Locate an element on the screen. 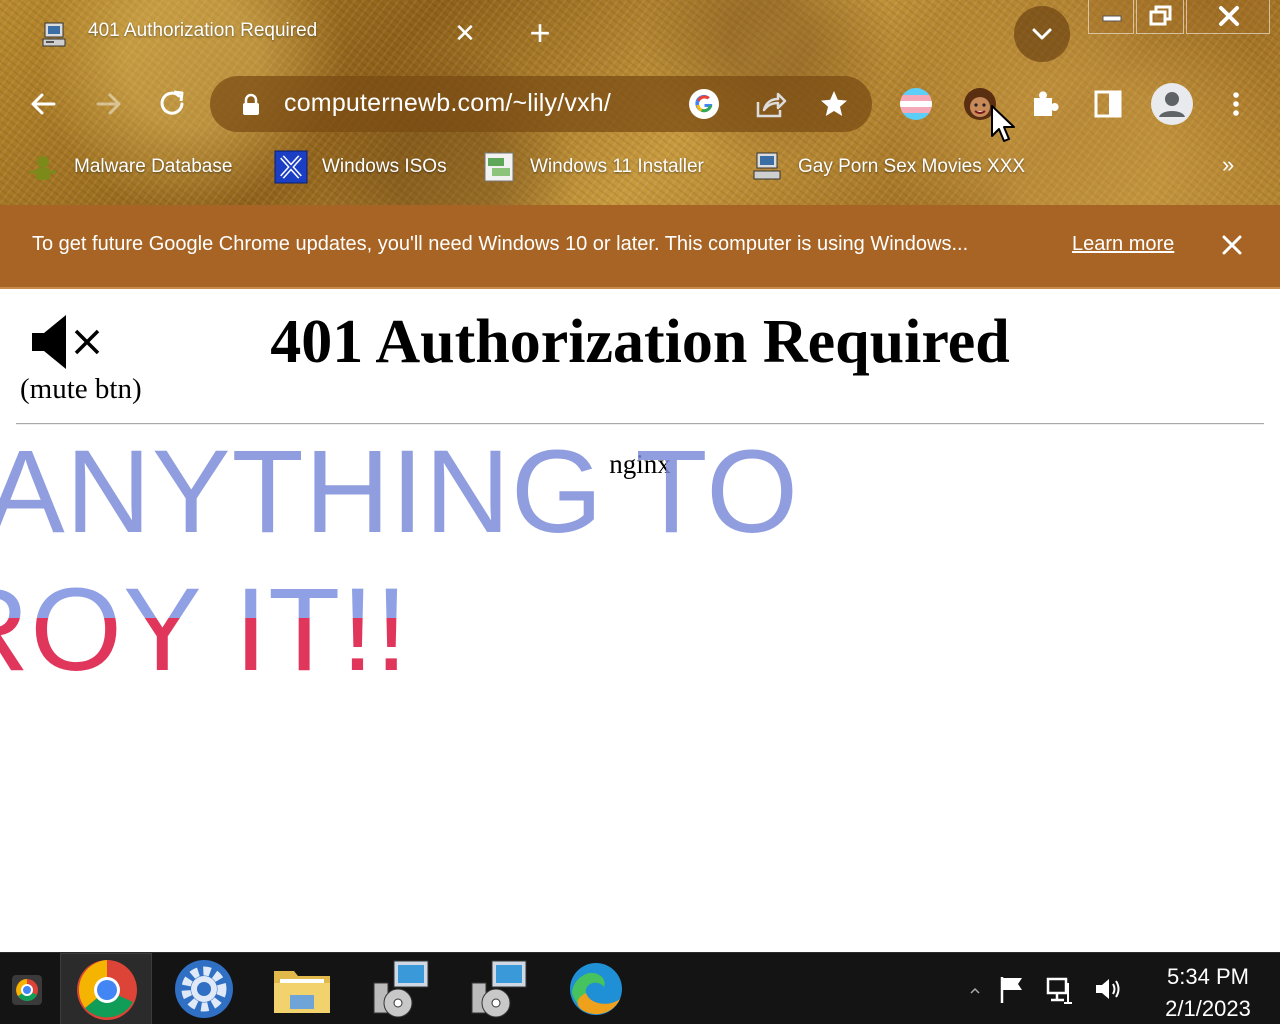 The height and width of the screenshot is (1024, 1280). close-window-button is located at coordinates (1228, 17).